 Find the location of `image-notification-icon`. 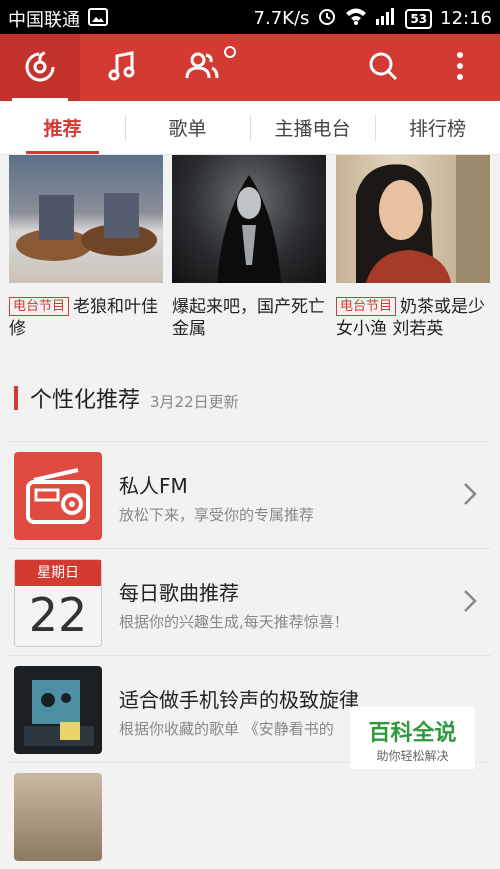

image-notification-icon is located at coordinates (98, 19).